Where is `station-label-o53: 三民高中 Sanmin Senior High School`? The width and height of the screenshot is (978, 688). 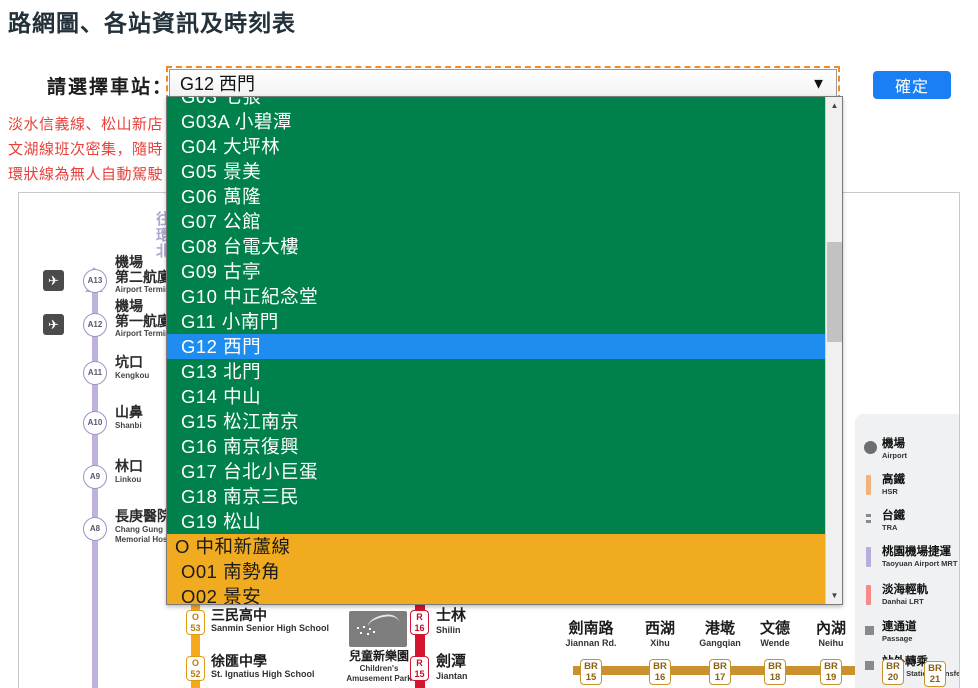 station-label-o53: 三民高中 Sanmin Senior High School is located at coordinates (270, 620).